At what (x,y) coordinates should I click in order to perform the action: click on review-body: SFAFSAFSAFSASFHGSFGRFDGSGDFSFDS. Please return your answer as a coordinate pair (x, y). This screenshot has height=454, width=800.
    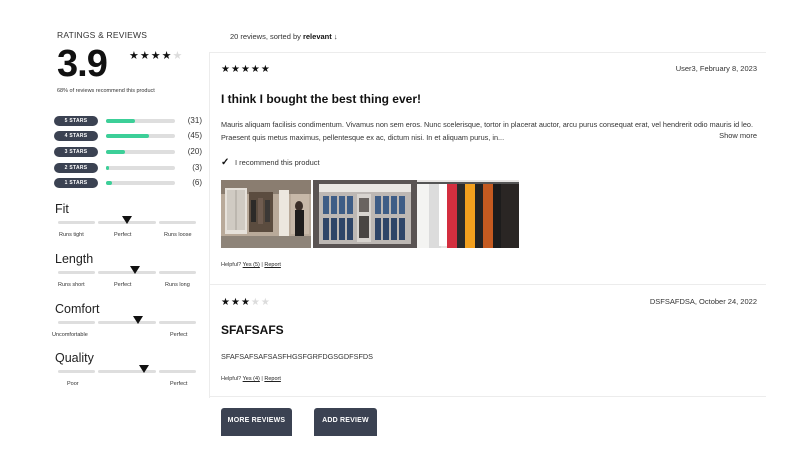
    Looking at the image, I should click on (297, 356).